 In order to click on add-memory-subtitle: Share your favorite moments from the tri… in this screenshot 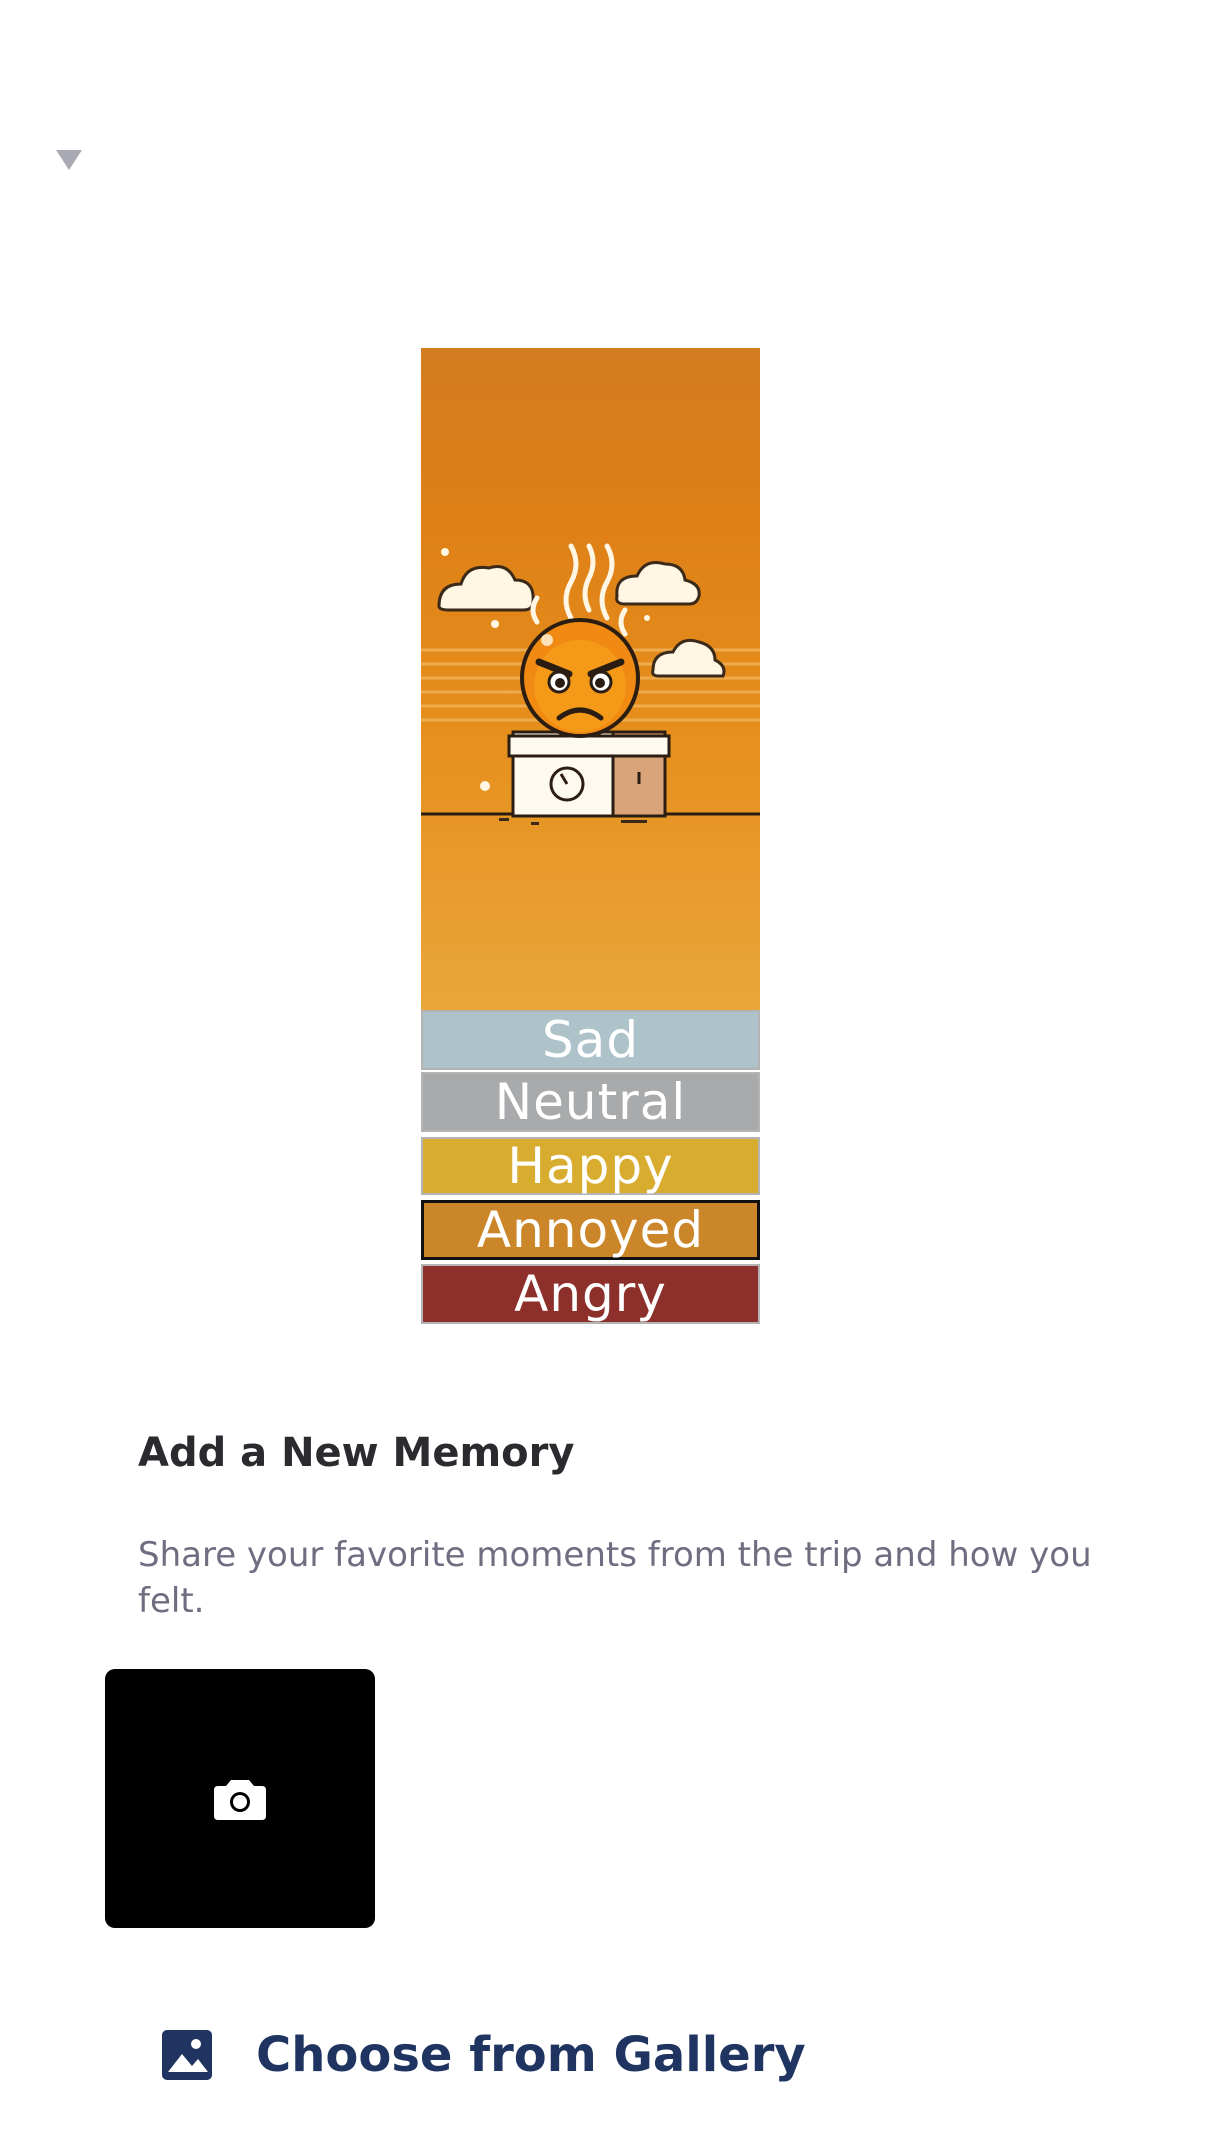, I will do `click(615, 1578)`.